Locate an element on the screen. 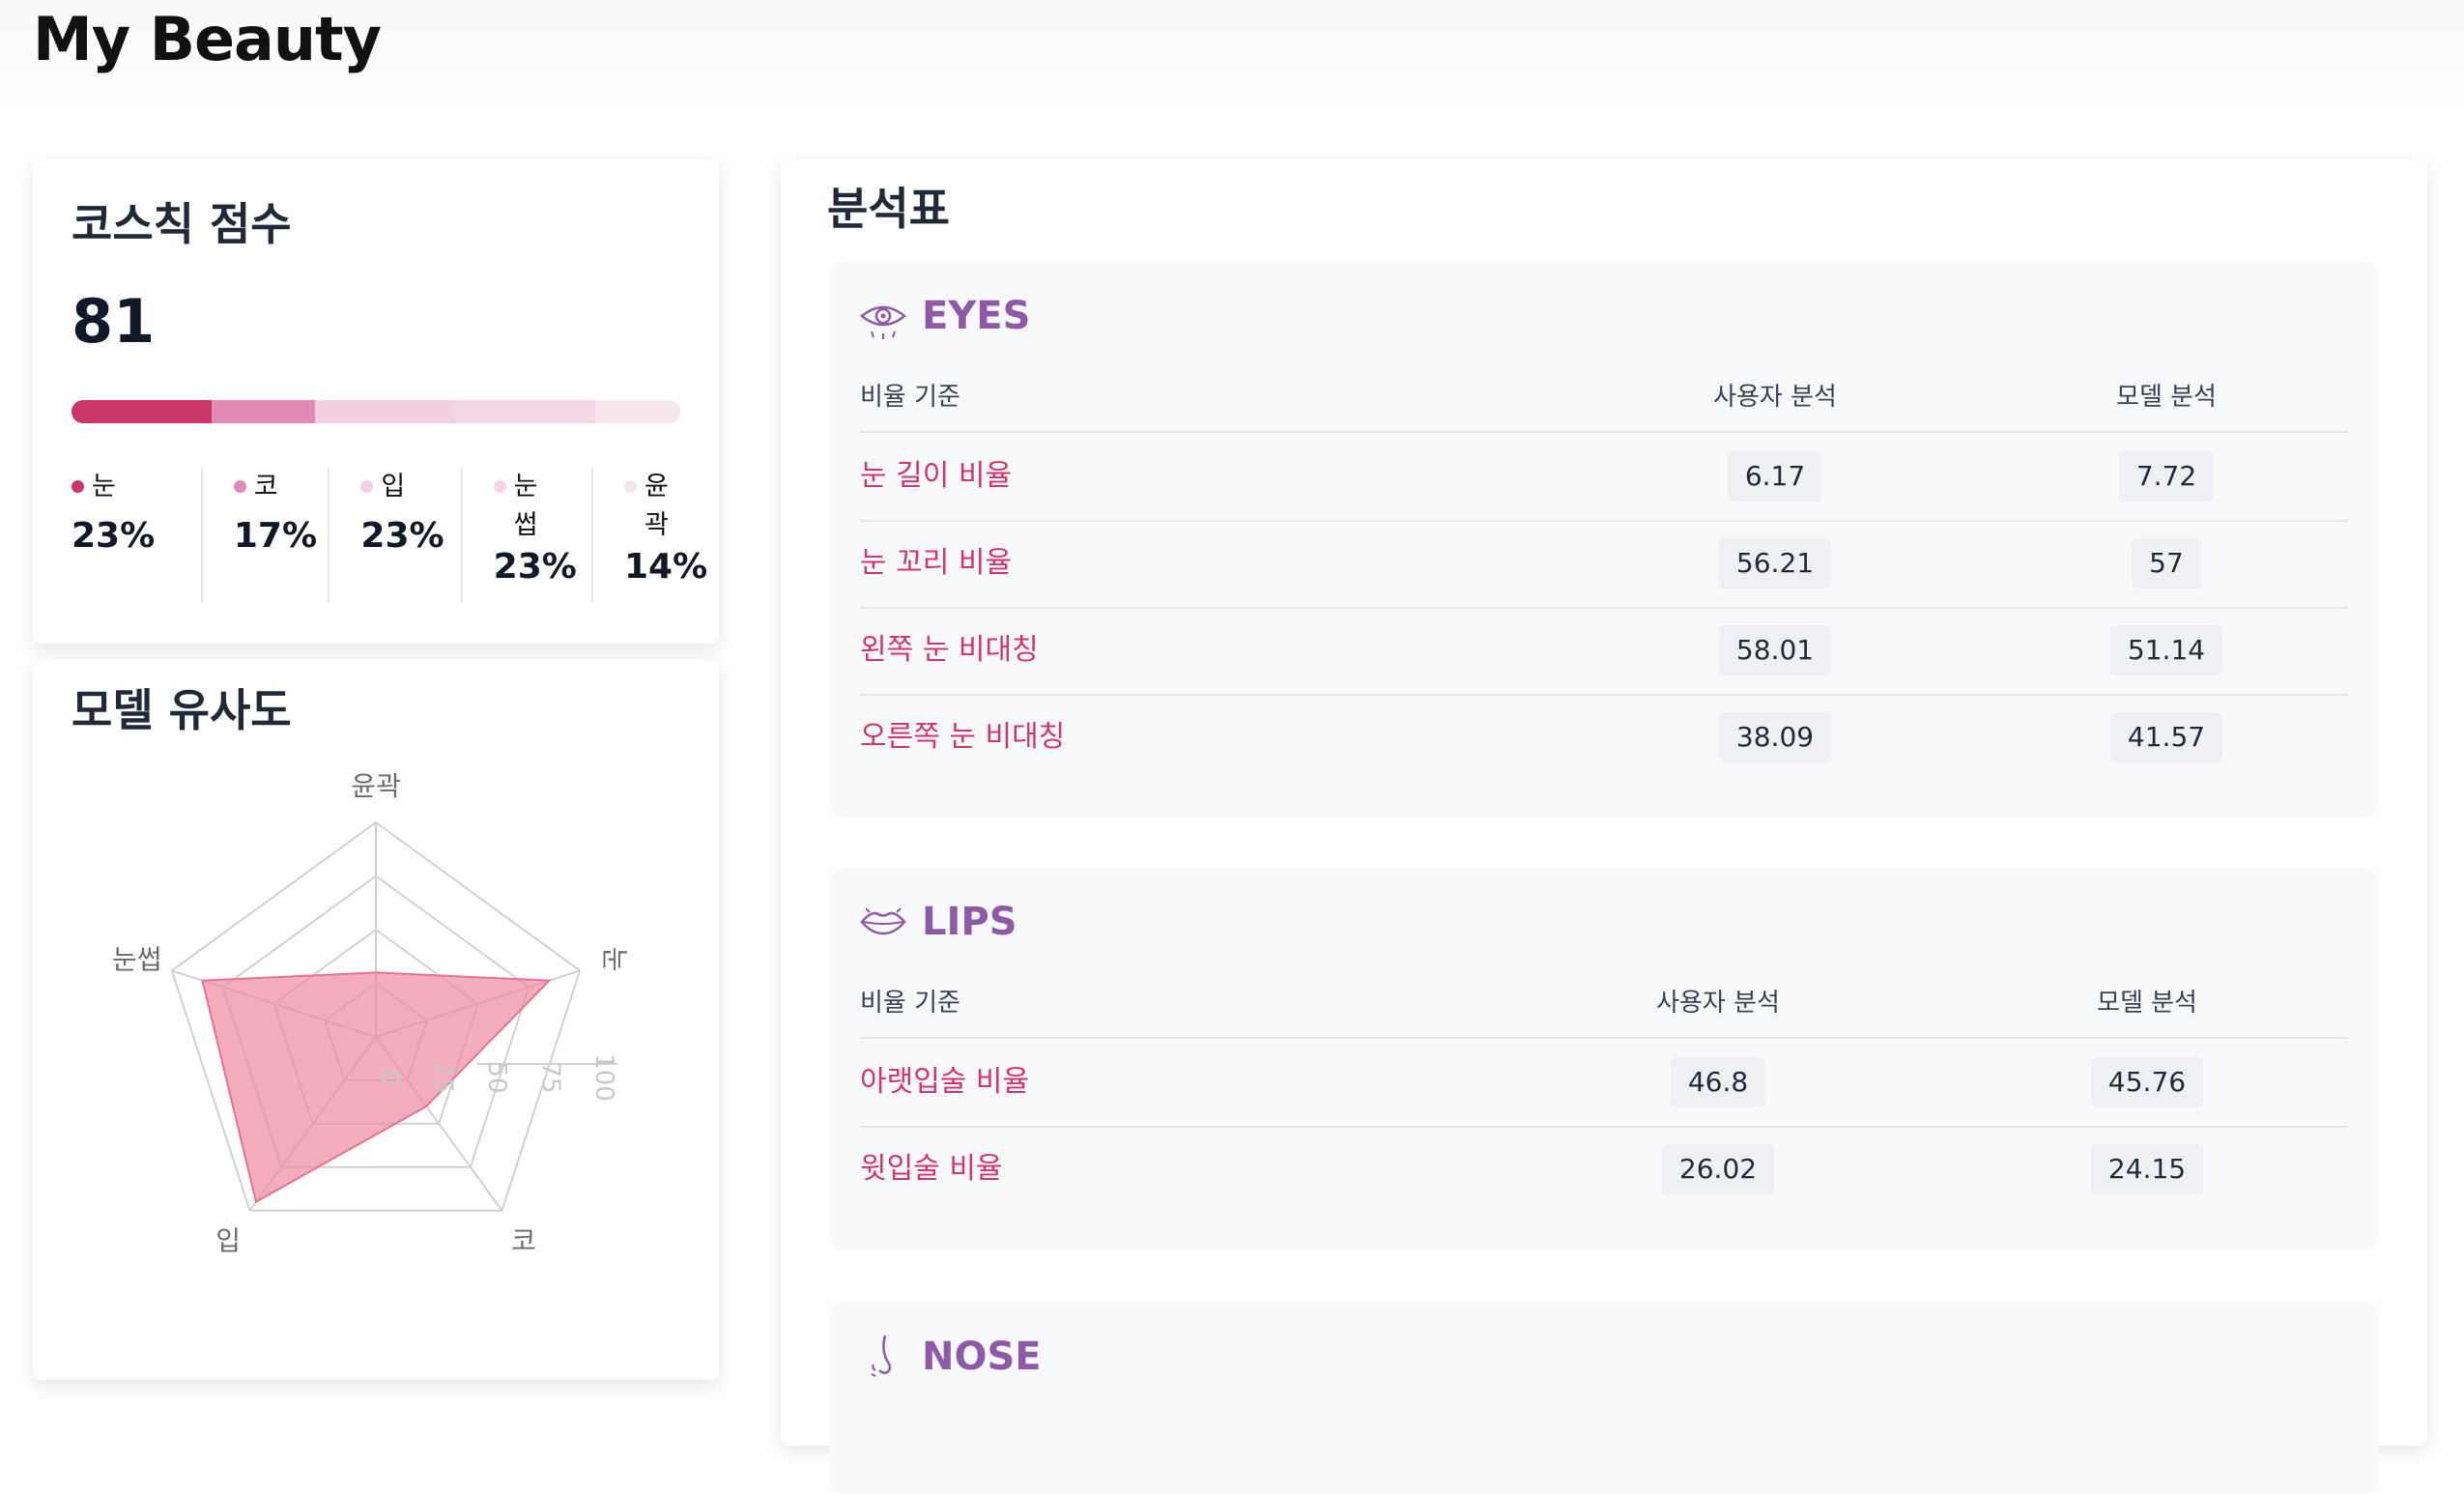 This screenshot has height=1494, width=2464. legend-label: 윤곽 is located at coordinates (657, 506).